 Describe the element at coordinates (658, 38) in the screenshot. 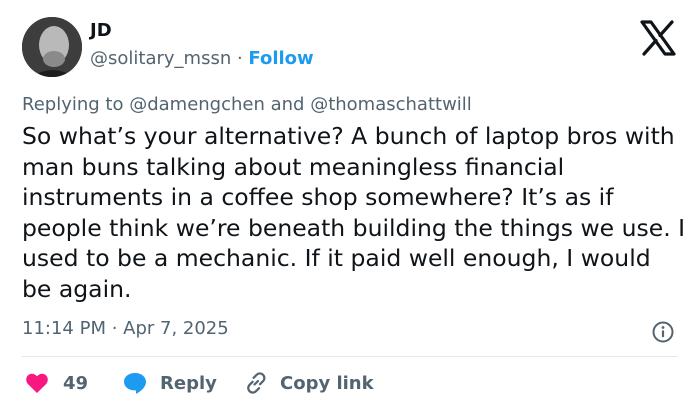

I see `x-logo-icon` at that location.